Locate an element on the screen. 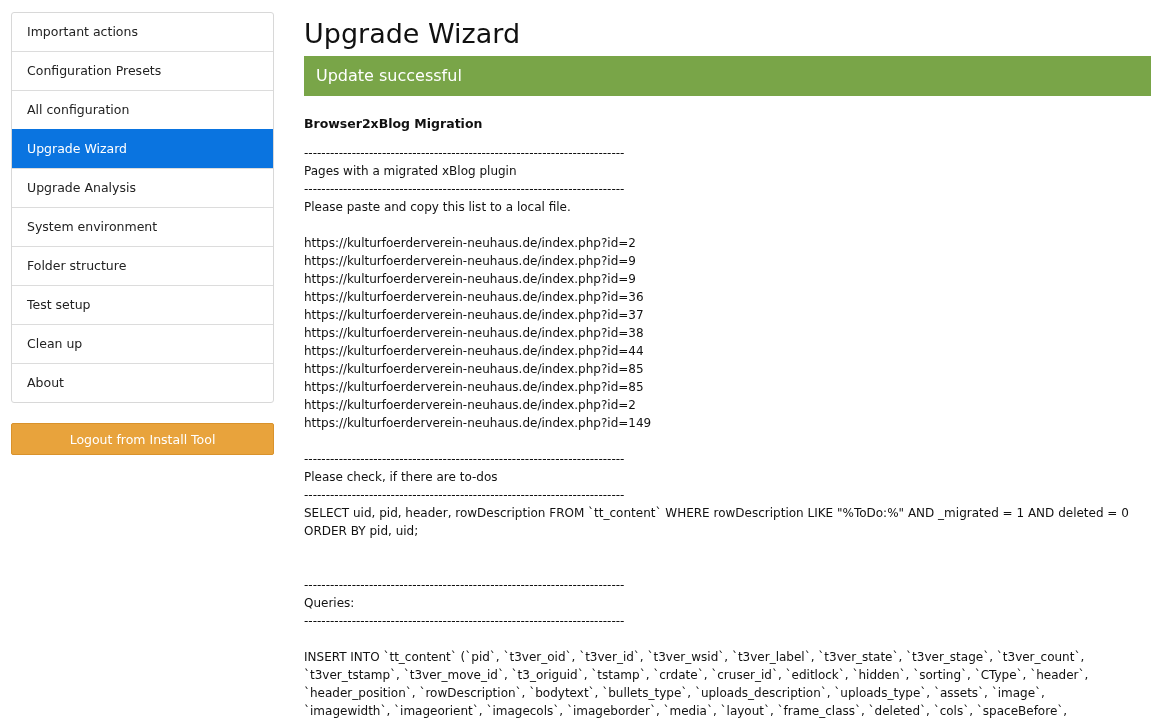  output-line: https://kulturfoerderverein-neuhaus.de/index.php?id=38 is located at coordinates (474, 333).